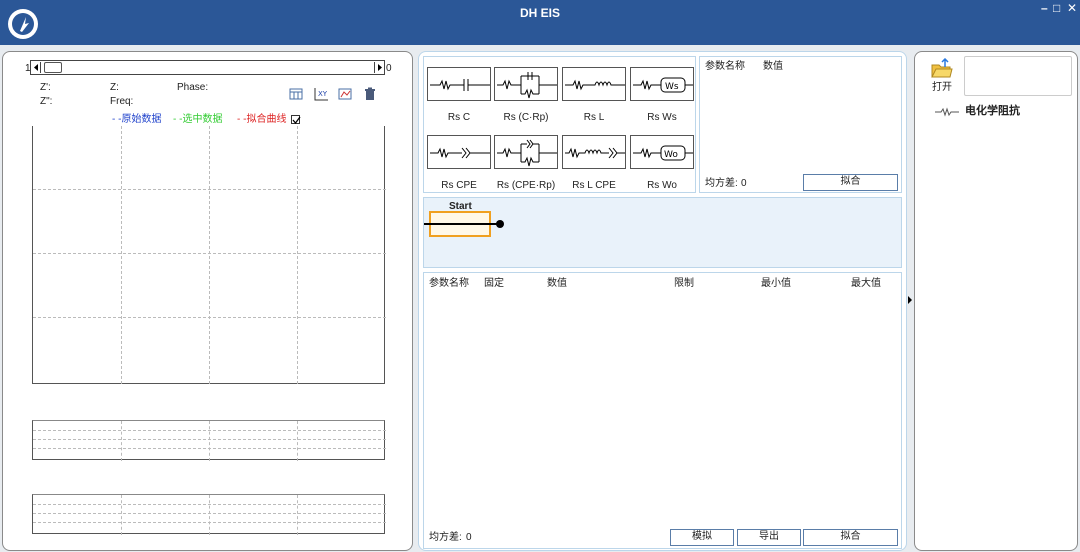 This screenshot has height=552, width=1080. Describe the element at coordinates (800, 124) in the screenshot. I see `quick-params-table` at that location.